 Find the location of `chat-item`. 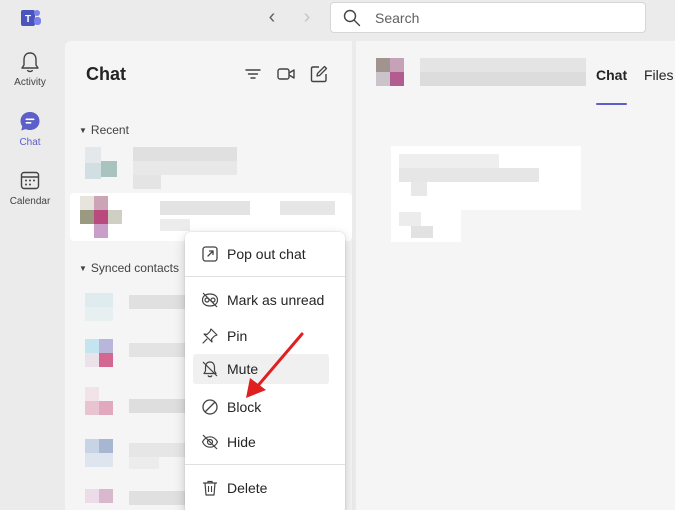

chat-item is located at coordinates (208, 167).